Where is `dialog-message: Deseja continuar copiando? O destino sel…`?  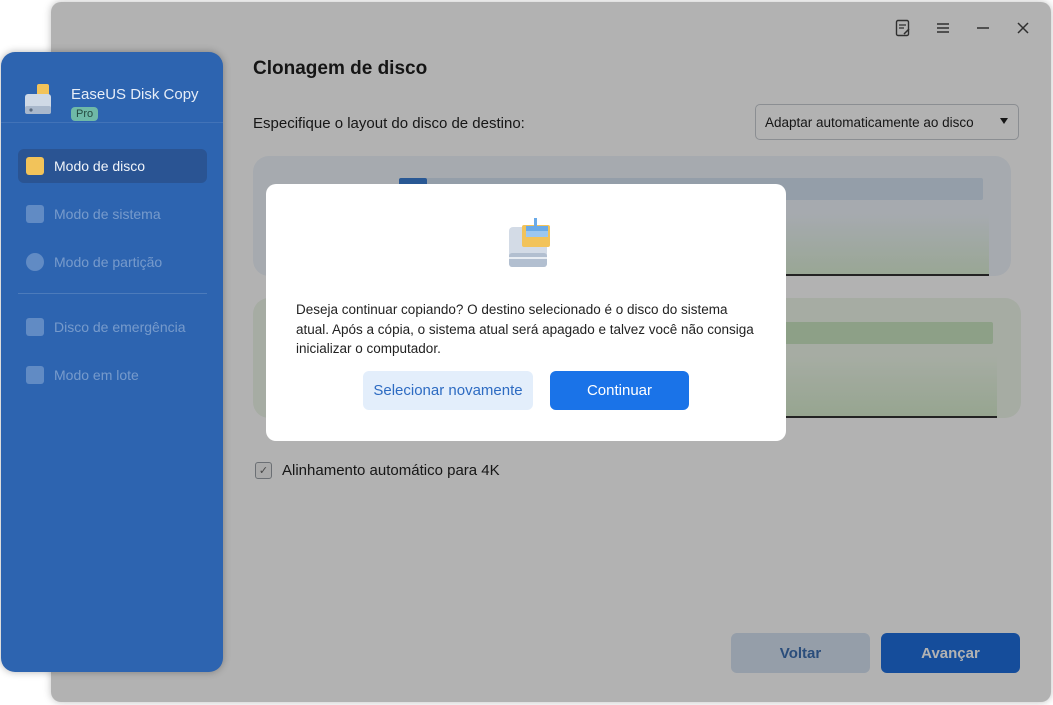
dialog-message: Deseja continuar copiando? O destino sel… is located at coordinates (525, 329).